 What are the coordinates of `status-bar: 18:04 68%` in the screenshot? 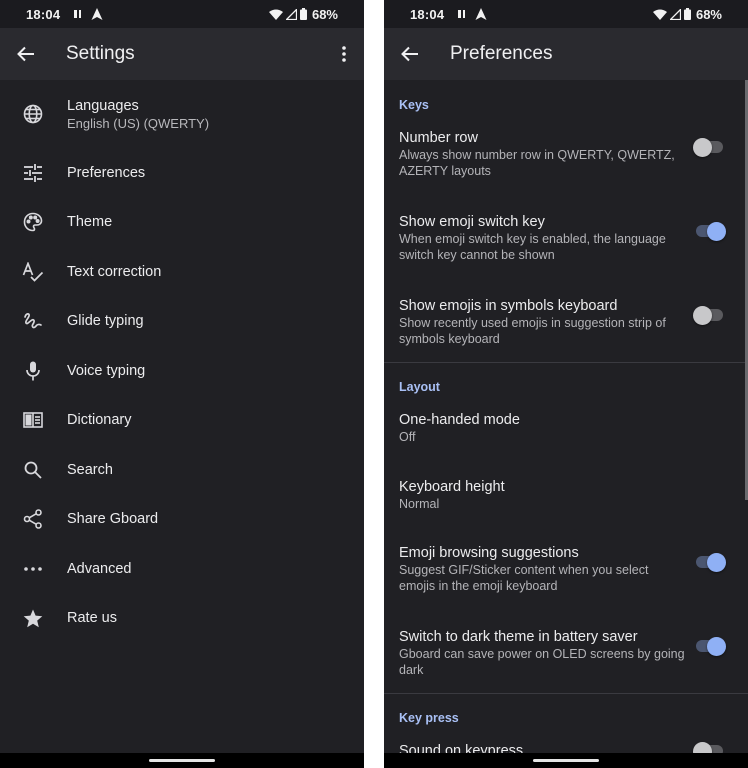 It's located at (566, 14).